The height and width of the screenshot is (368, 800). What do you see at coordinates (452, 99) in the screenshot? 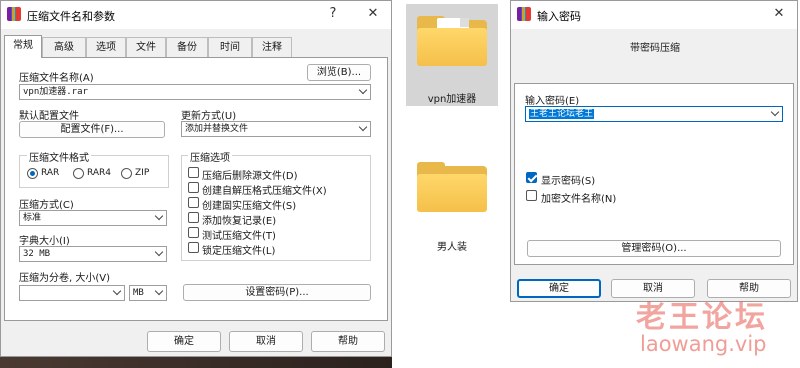
I see `desktop-item-label: vpn加速器` at bounding box center [452, 99].